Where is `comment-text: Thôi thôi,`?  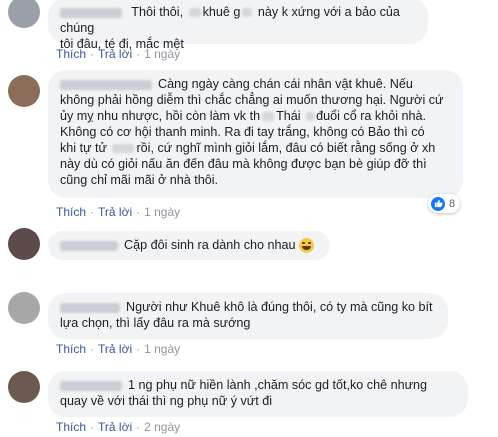 comment-text: Thôi thôi, is located at coordinates (159, 12).